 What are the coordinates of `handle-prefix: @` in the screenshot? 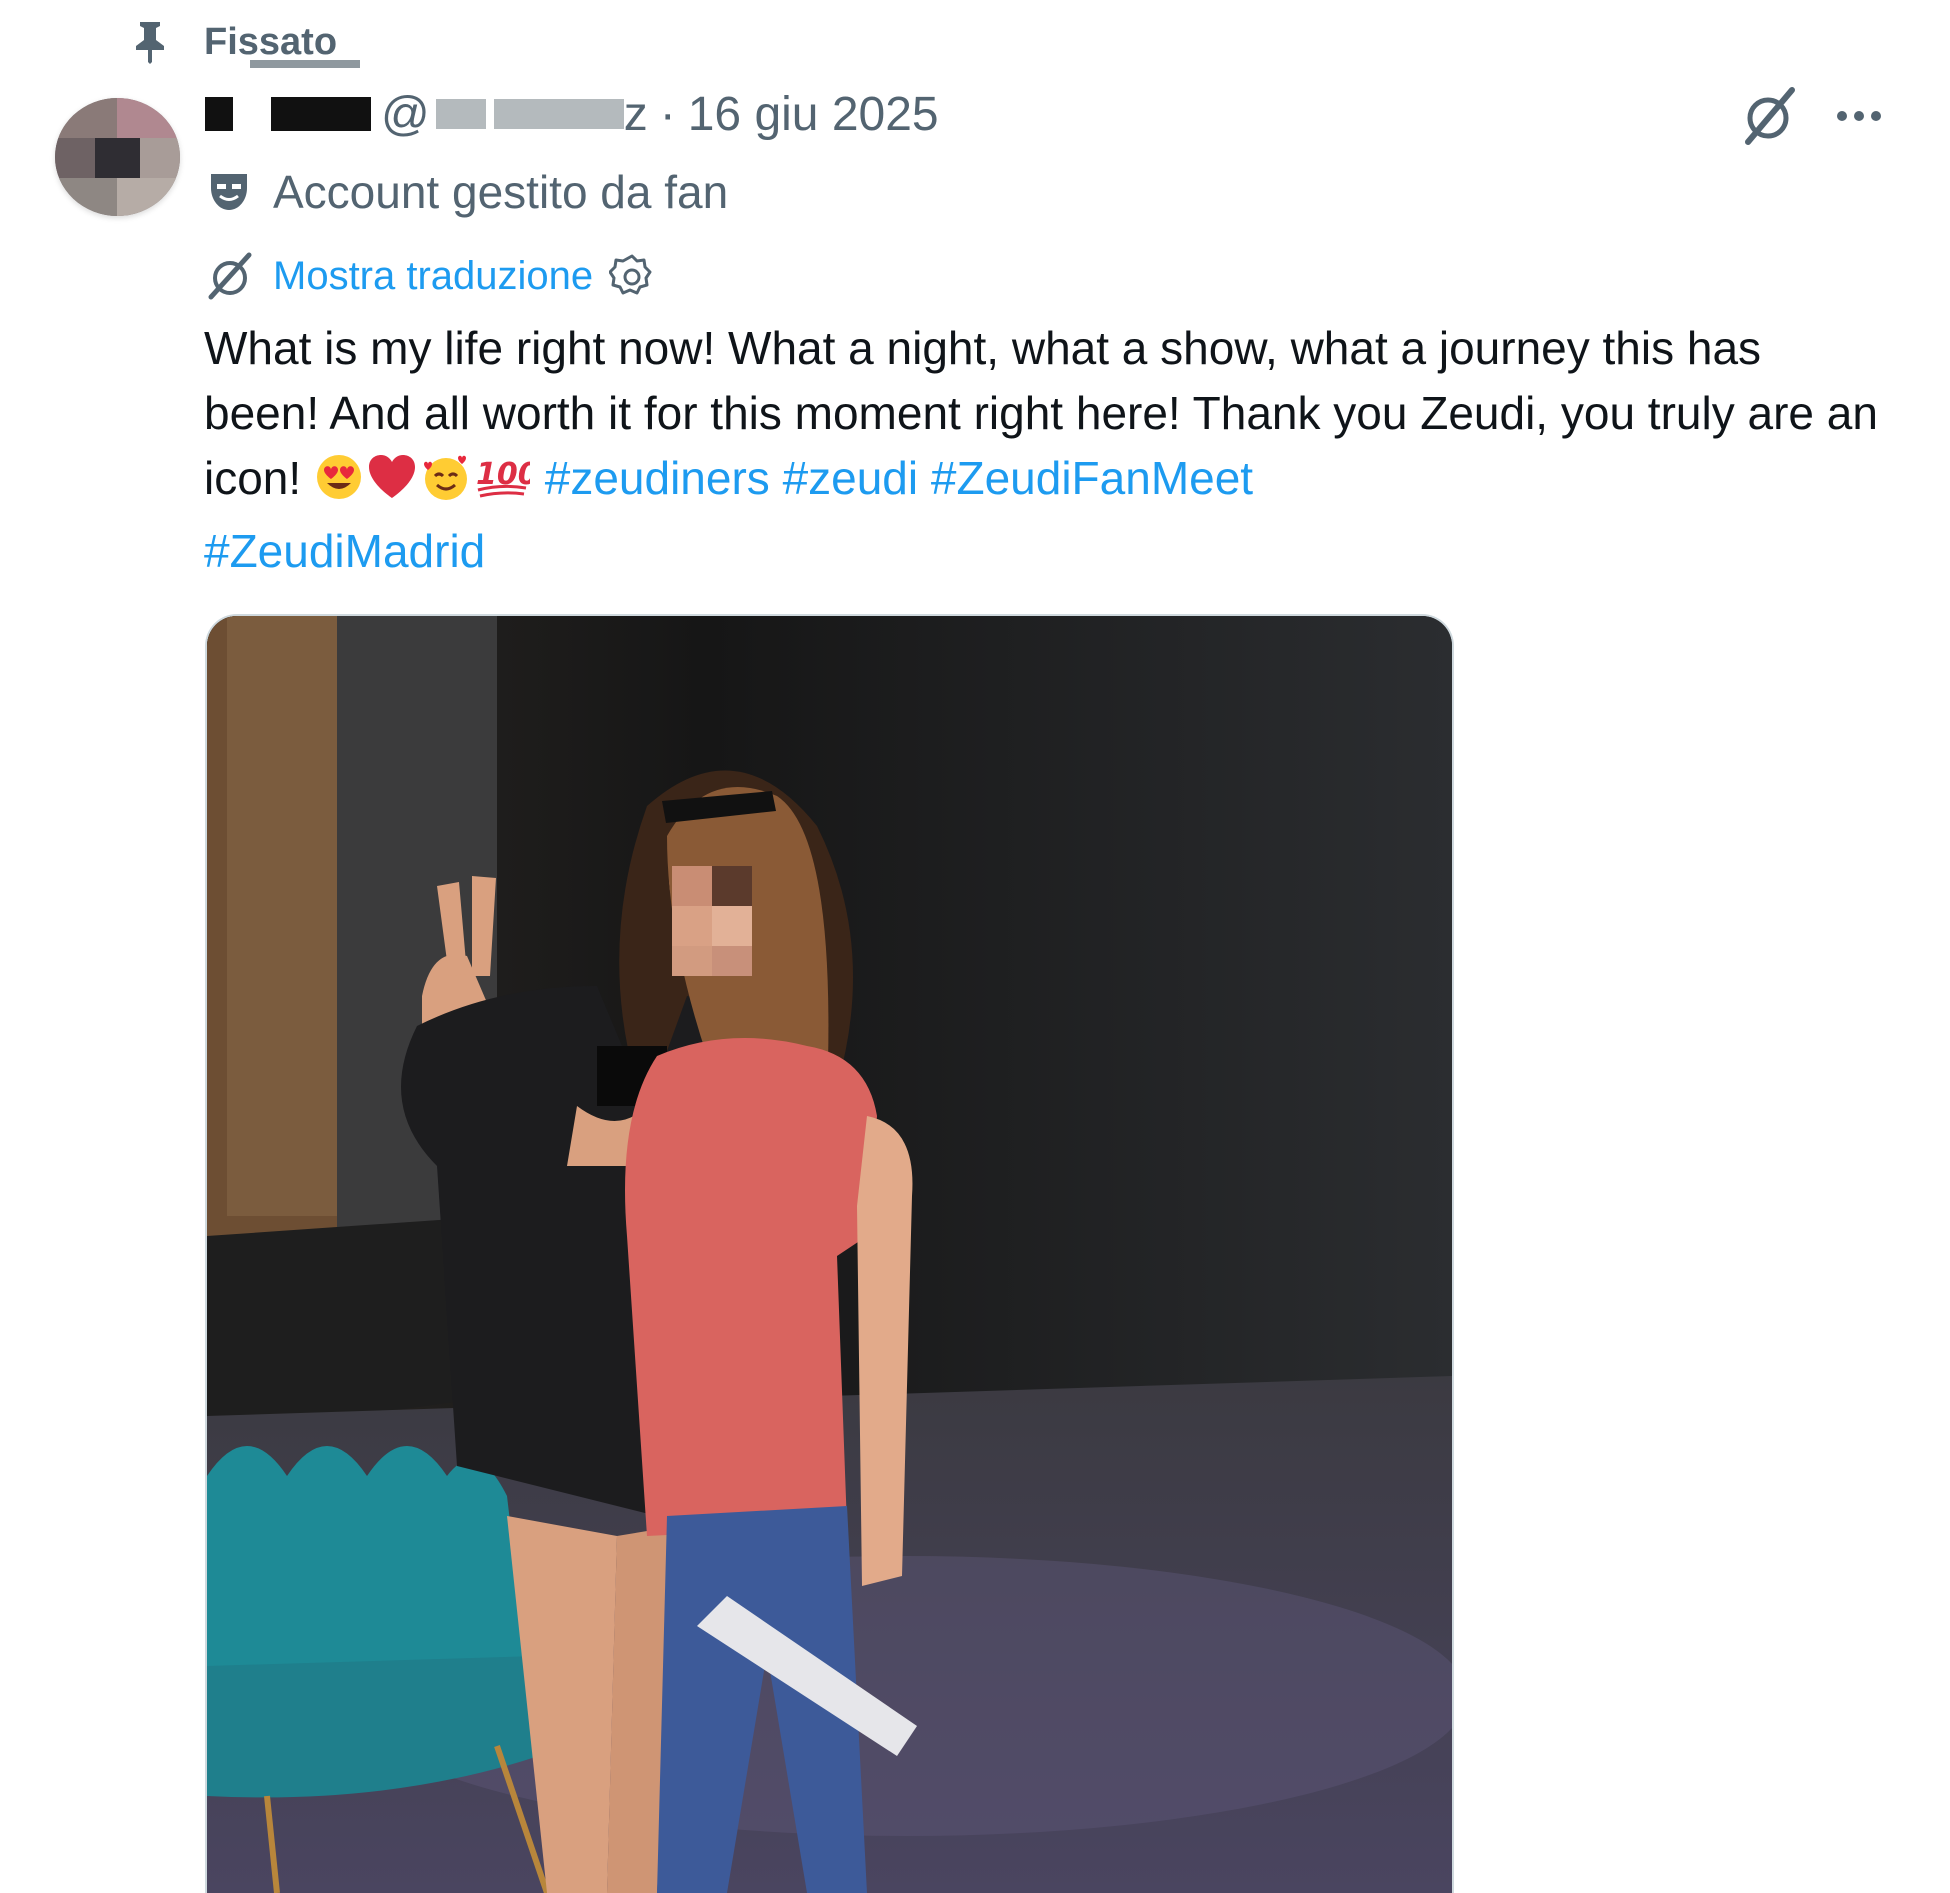 It's located at (405, 114).